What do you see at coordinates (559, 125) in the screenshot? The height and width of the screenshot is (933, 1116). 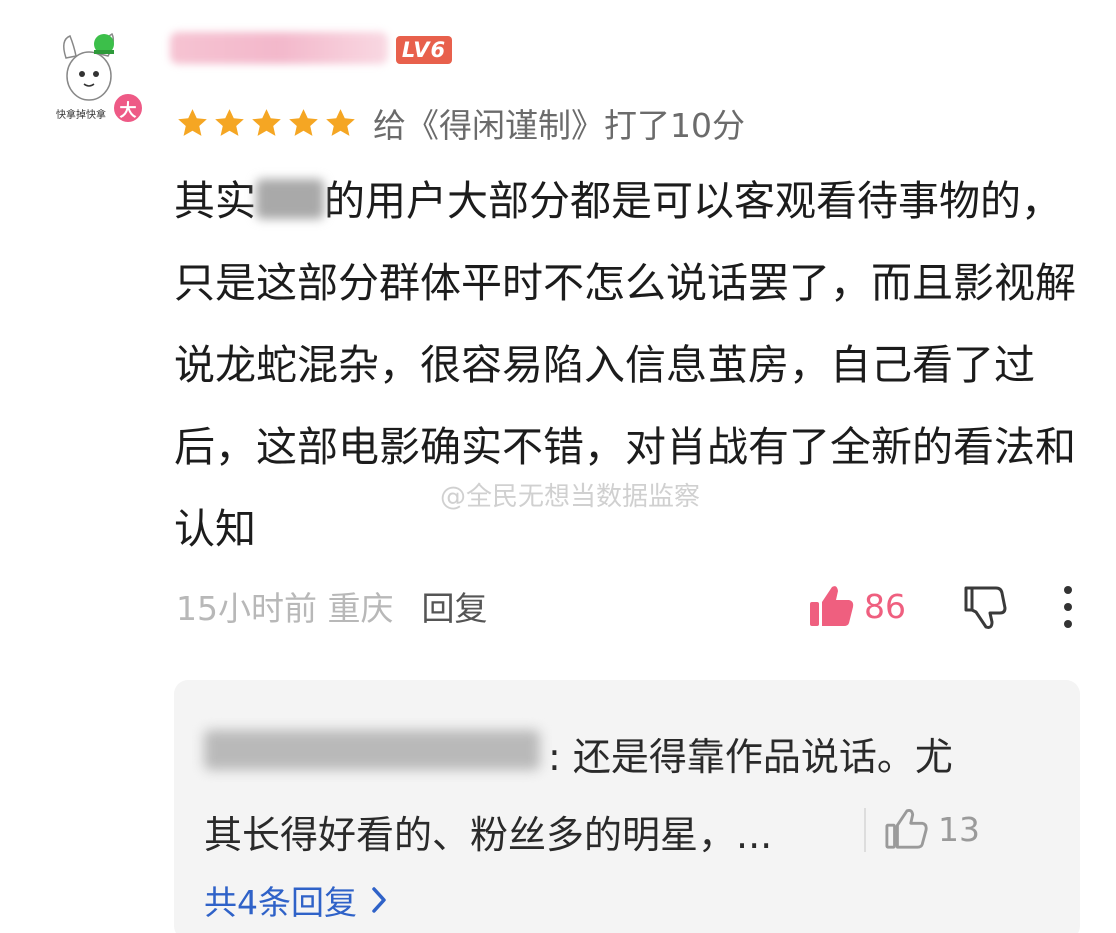 I see `rating-text: 给《得闲谨制》打了10分` at bounding box center [559, 125].